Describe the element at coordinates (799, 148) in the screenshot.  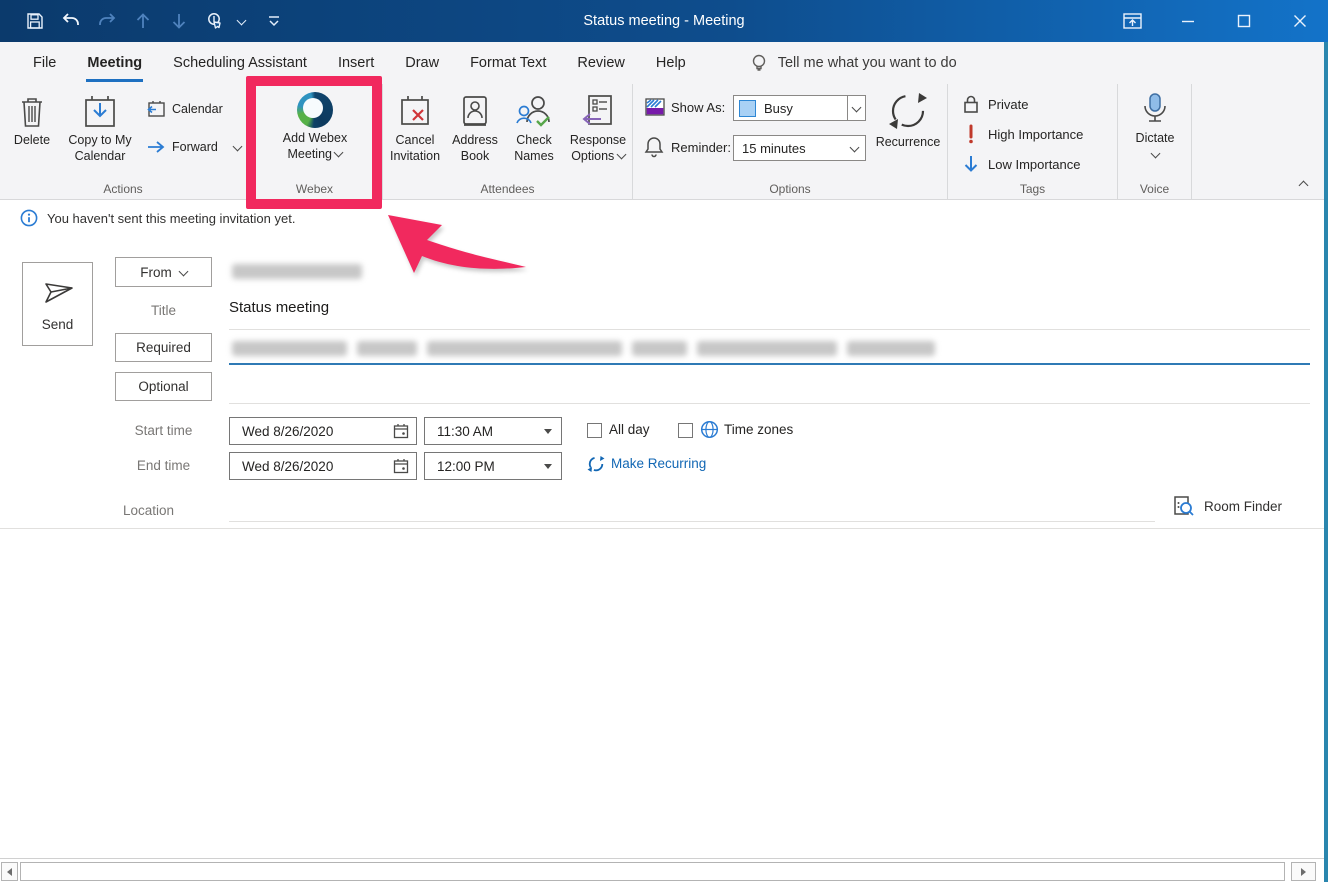
I see `reminder-combo: 15 minutes` at that location.